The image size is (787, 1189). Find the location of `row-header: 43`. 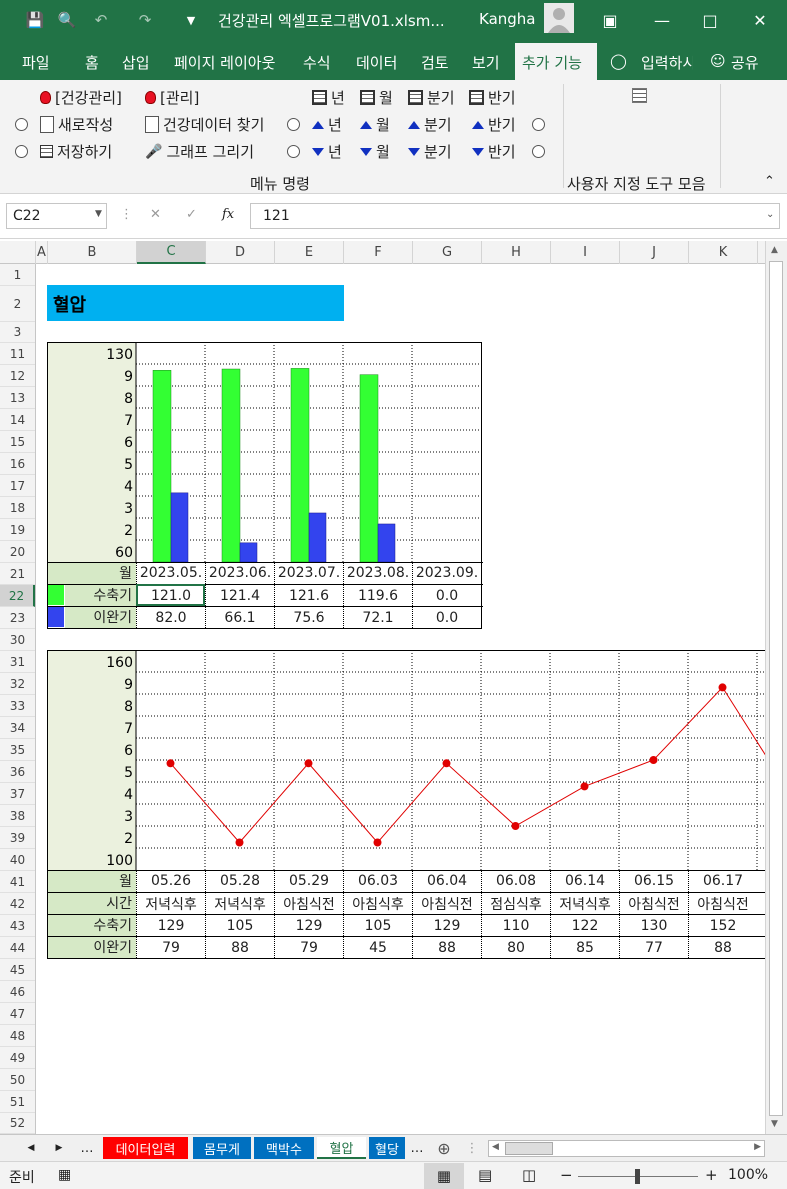

row-header: 43 is located at coordinates (17, 926).